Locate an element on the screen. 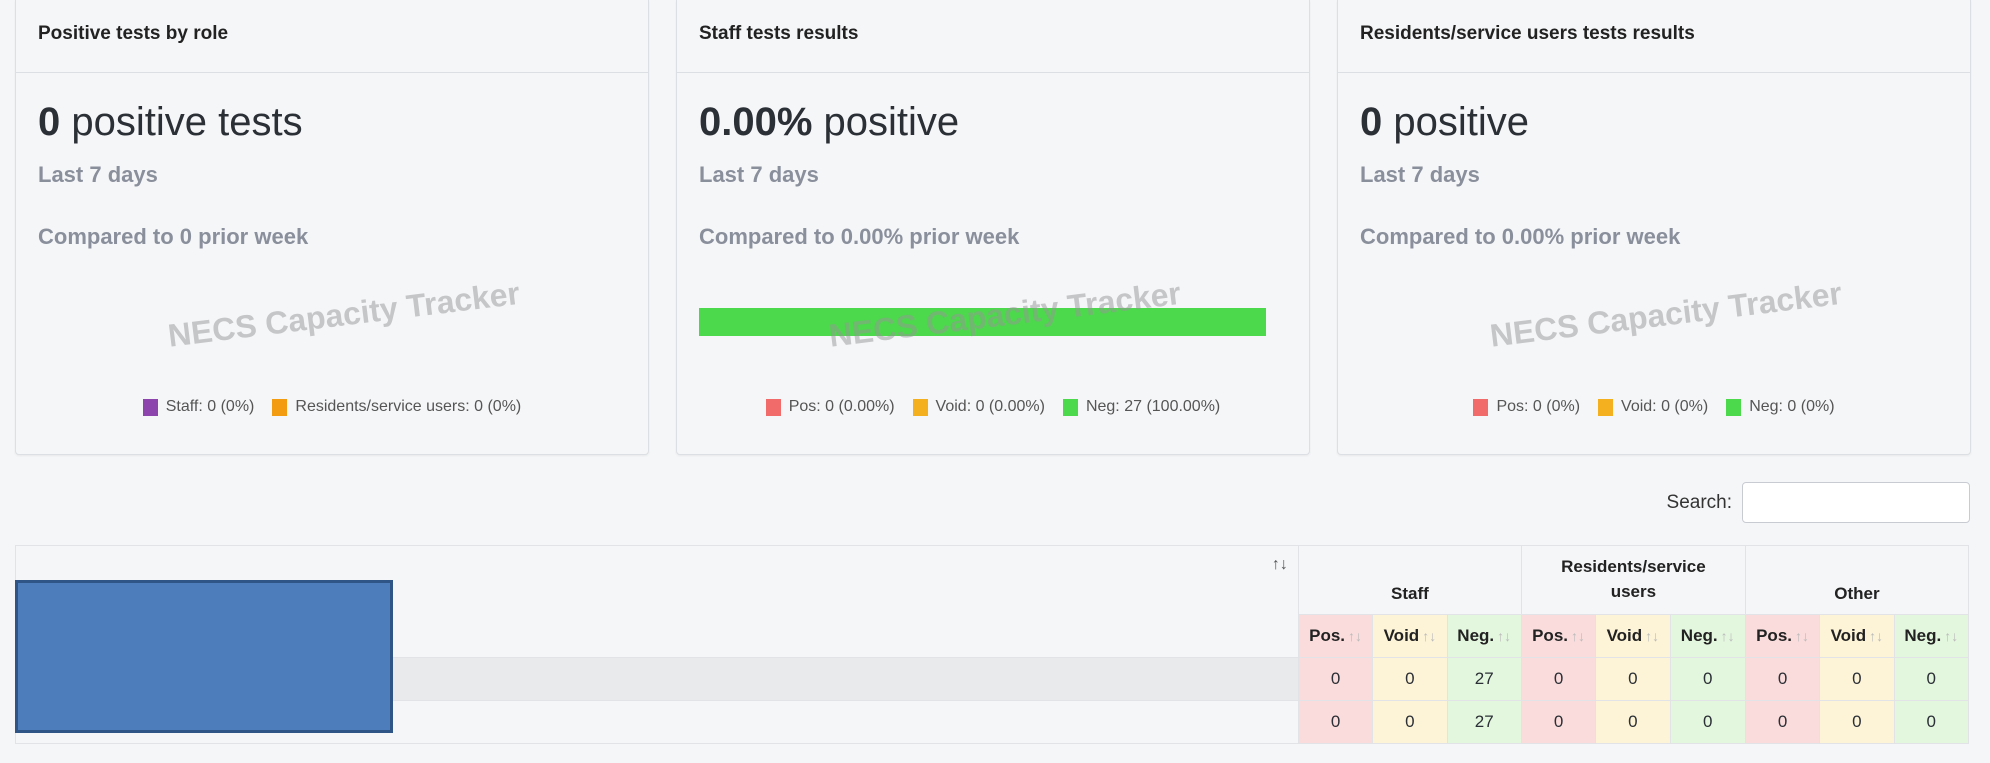 The image size is (1990, 763). redaction-box is located at coordinates (204, 656).